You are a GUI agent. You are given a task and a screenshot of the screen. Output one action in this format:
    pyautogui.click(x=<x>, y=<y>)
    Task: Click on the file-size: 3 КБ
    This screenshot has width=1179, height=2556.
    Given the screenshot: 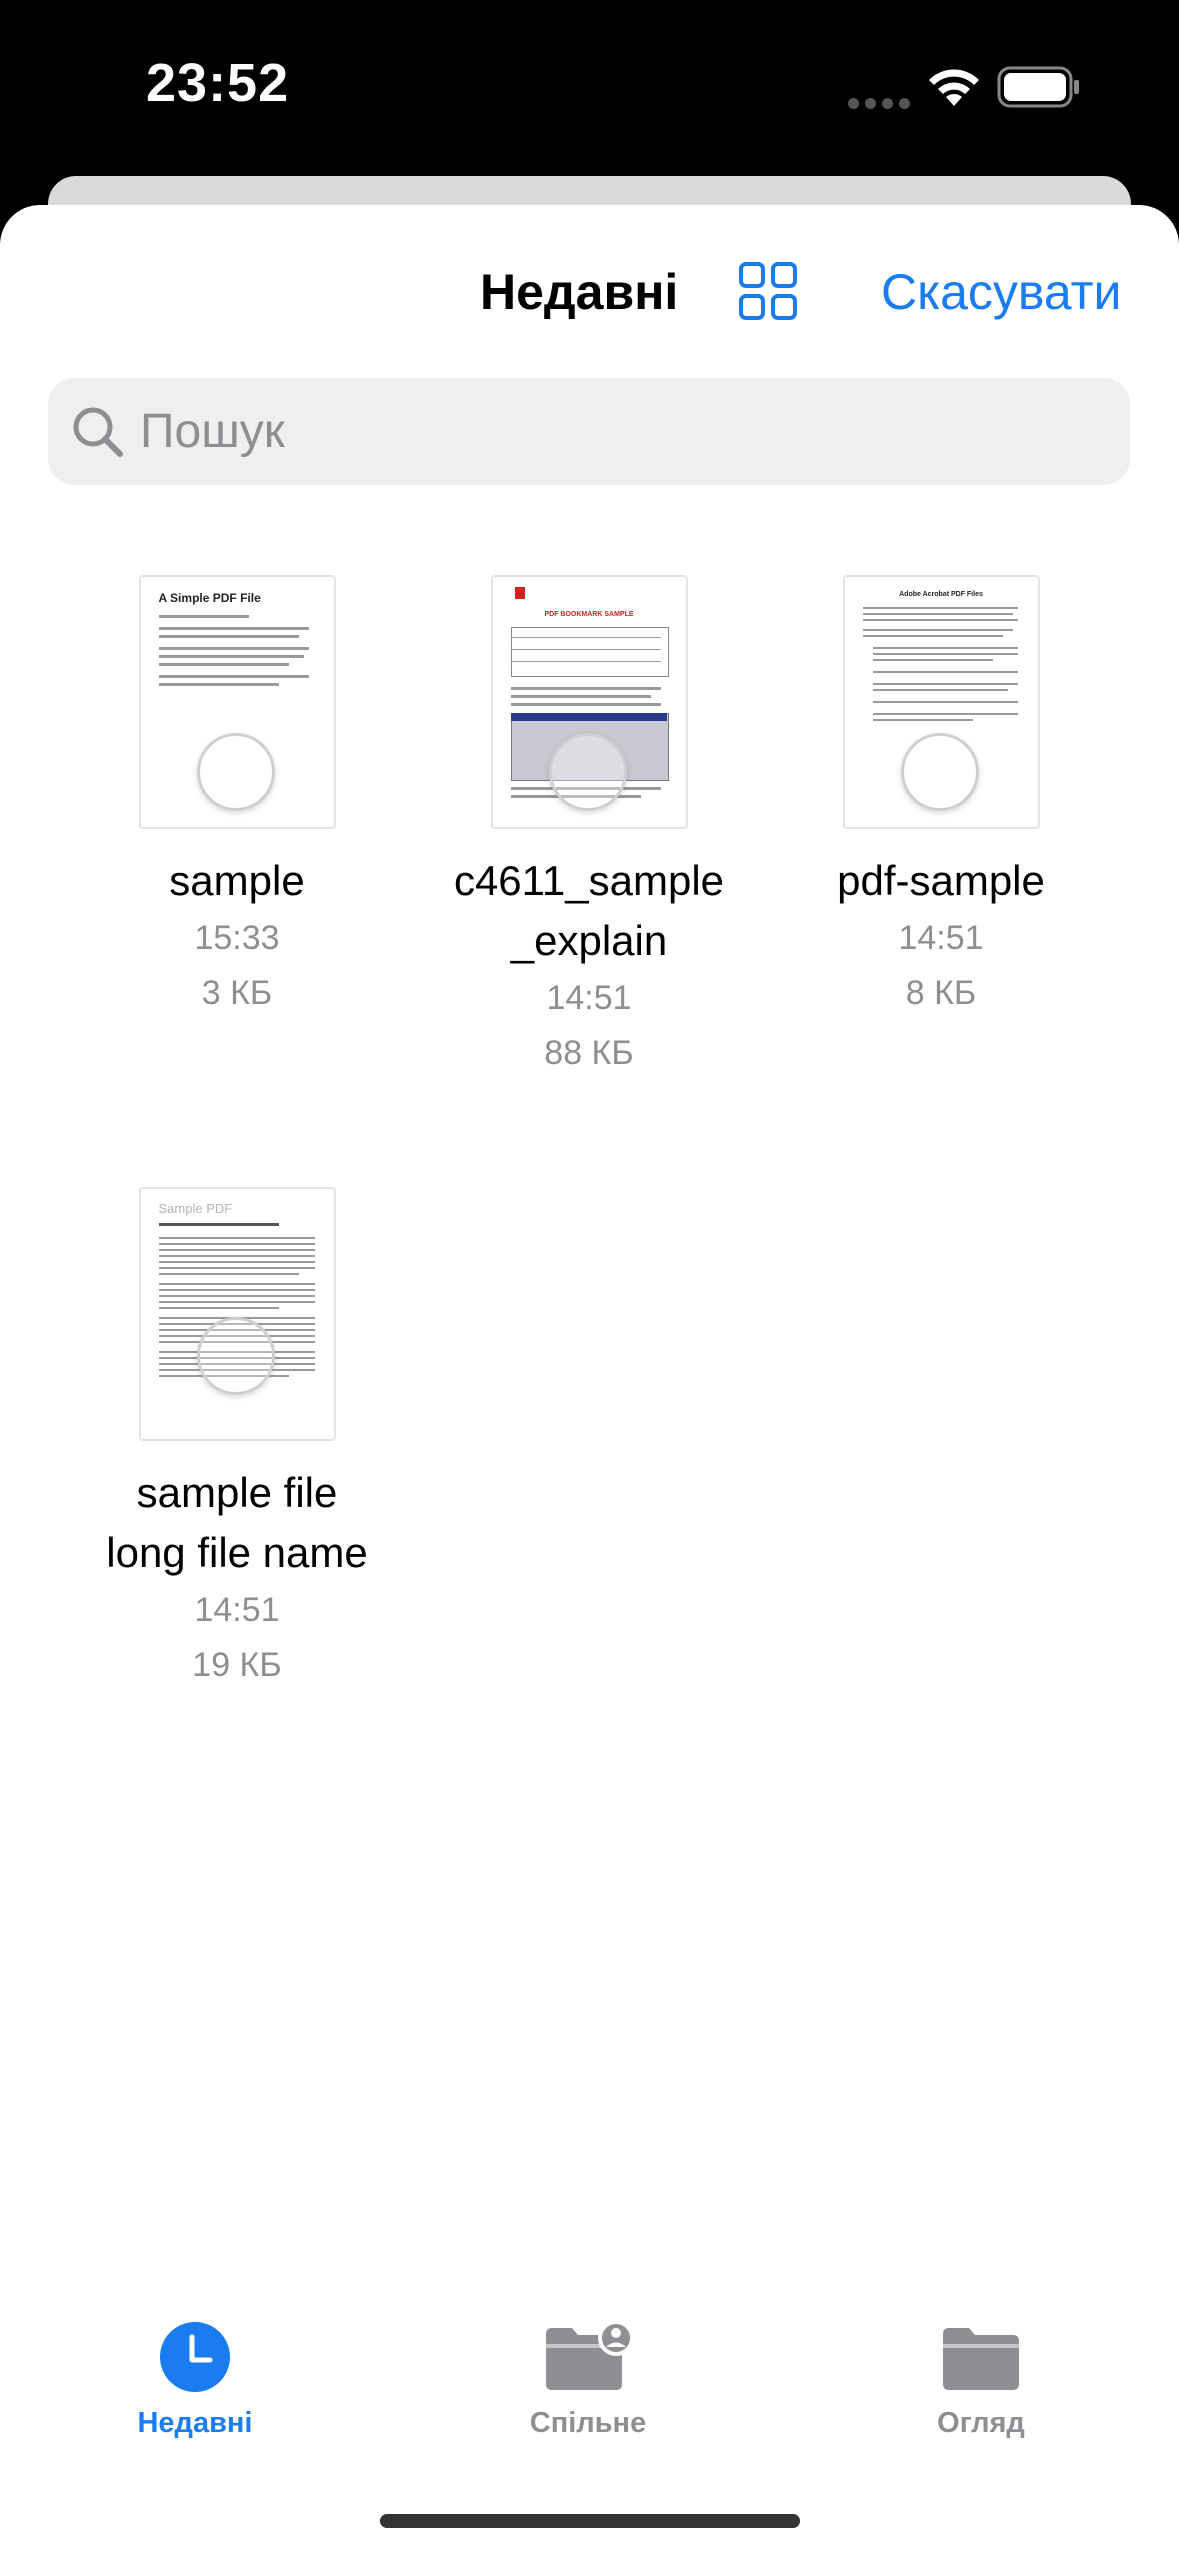 What is the action you would take?
    pyautogui.click(x=237, y=993)
    